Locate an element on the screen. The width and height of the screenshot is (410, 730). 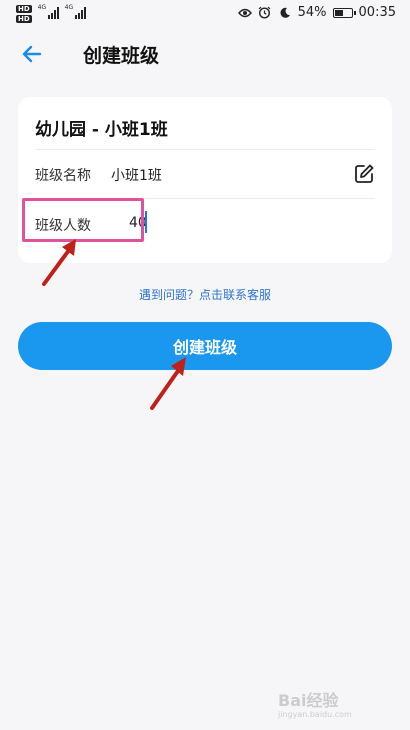
signal-icon-1: 4G is located at coordinates (48, 12).